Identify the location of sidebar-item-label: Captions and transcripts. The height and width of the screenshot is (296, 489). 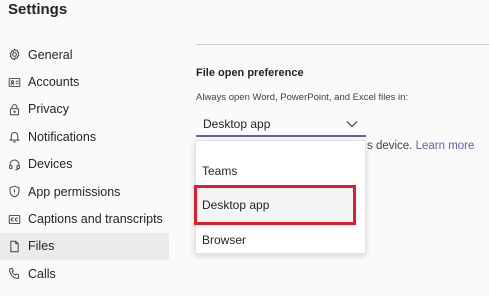
(95, 219).